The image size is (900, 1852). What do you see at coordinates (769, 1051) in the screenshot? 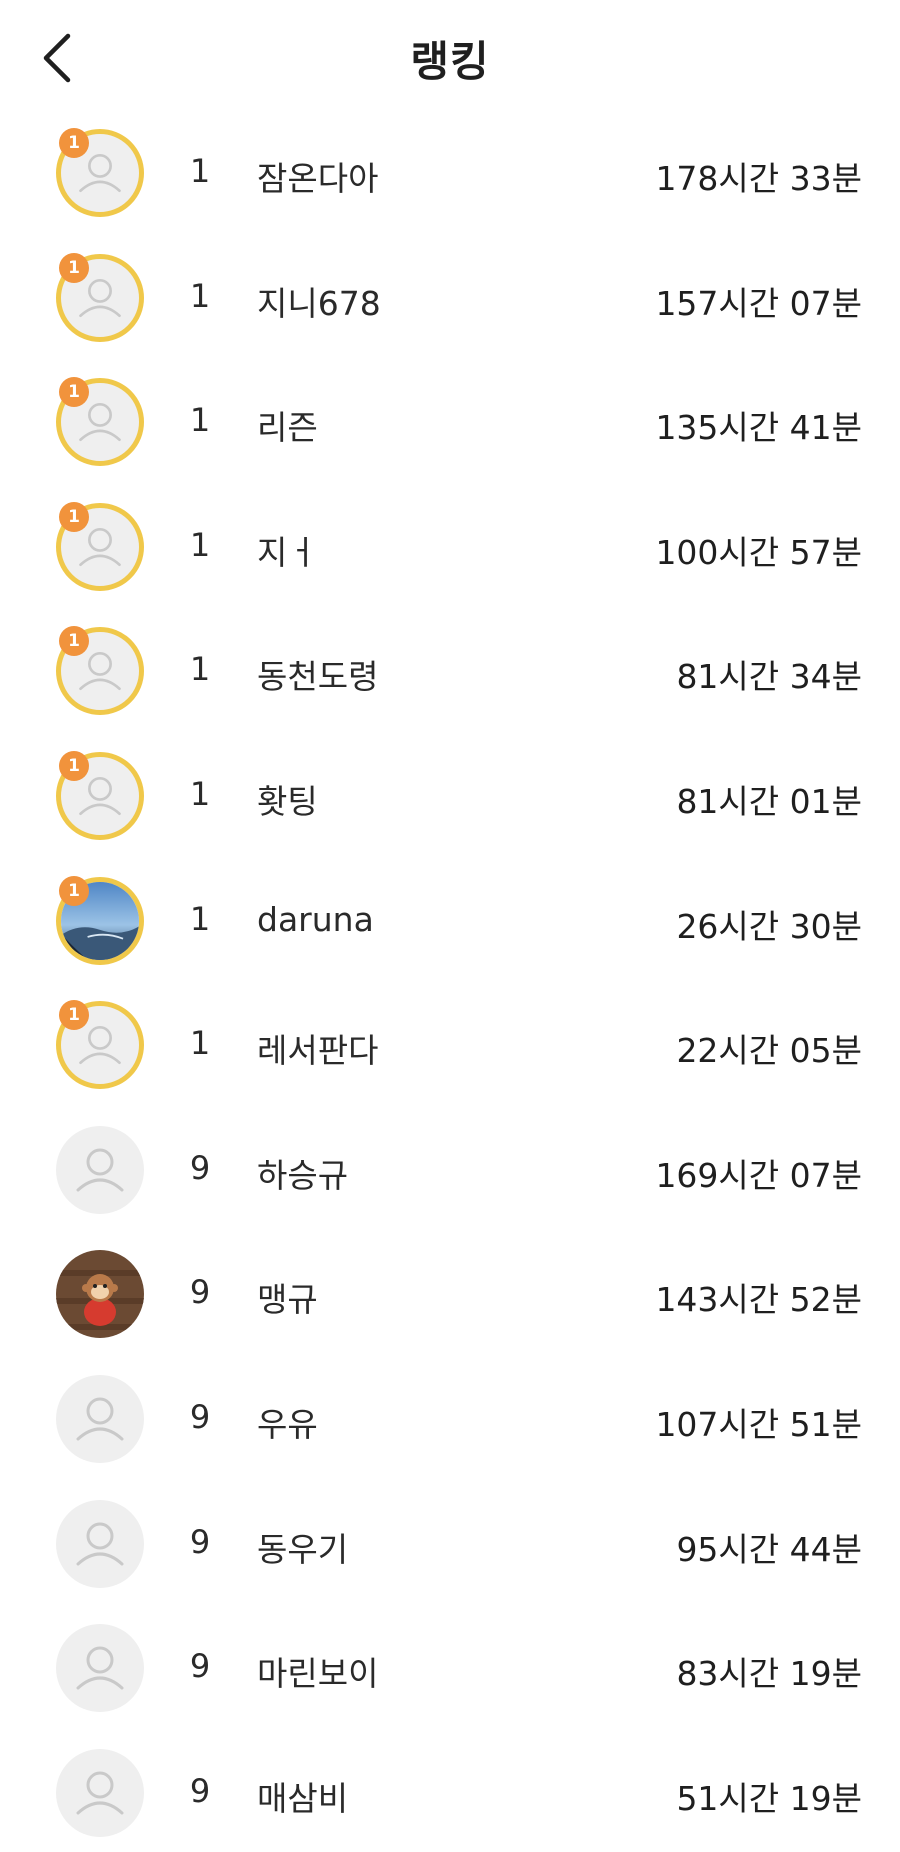
I see `study-time: 22시간 05분` at bounding box center [769, 1051].